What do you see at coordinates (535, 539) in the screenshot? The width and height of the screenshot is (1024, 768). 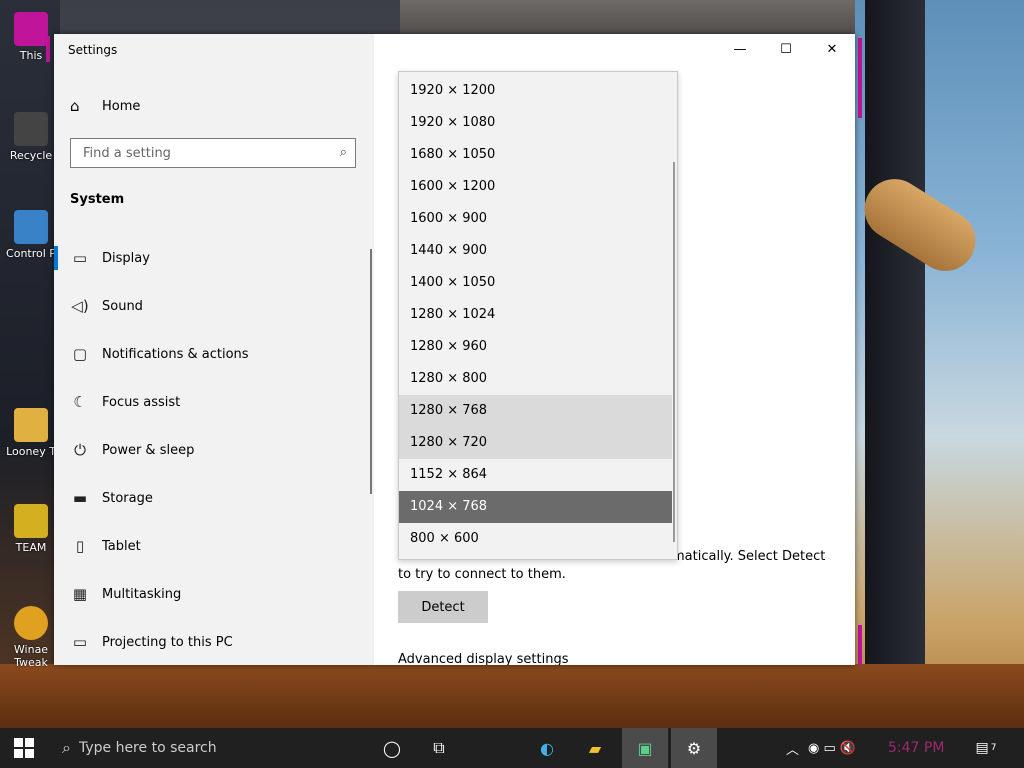 I see `resolution-option: 800 × 600` at bounding box center [535, 539].